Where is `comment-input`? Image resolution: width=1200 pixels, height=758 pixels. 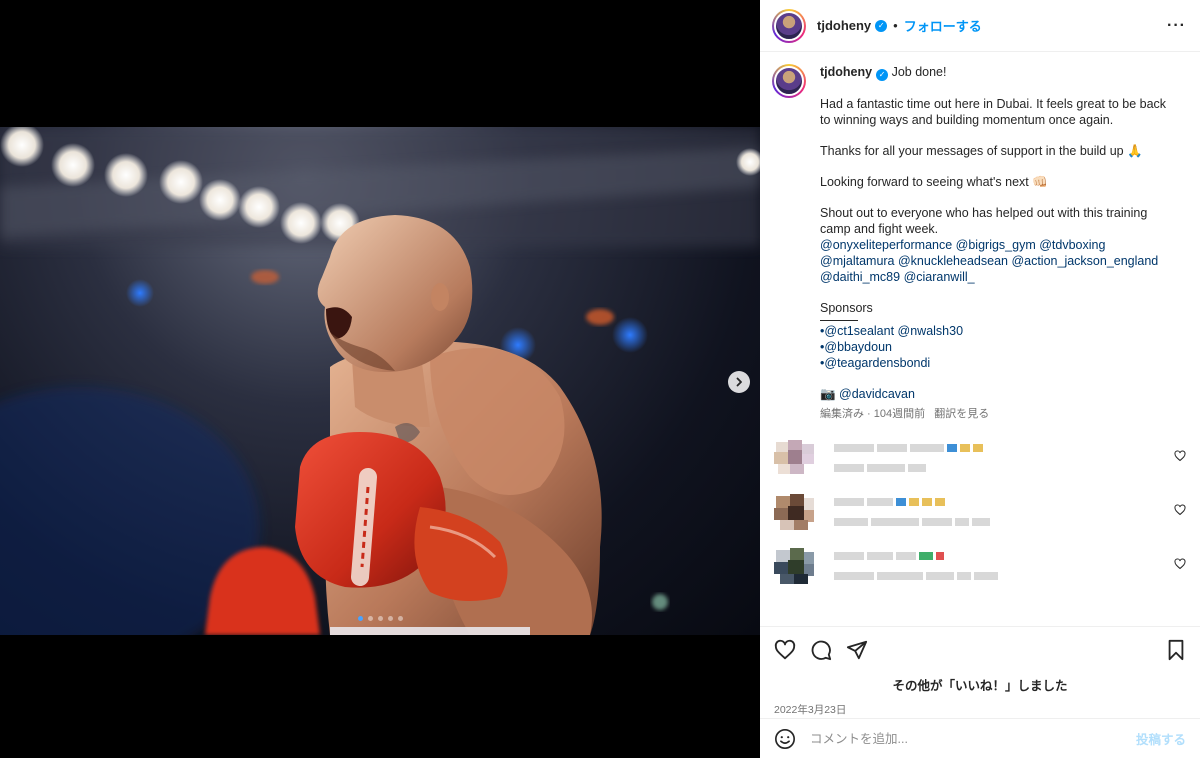
comment-input is located at coordinates (973, 738).